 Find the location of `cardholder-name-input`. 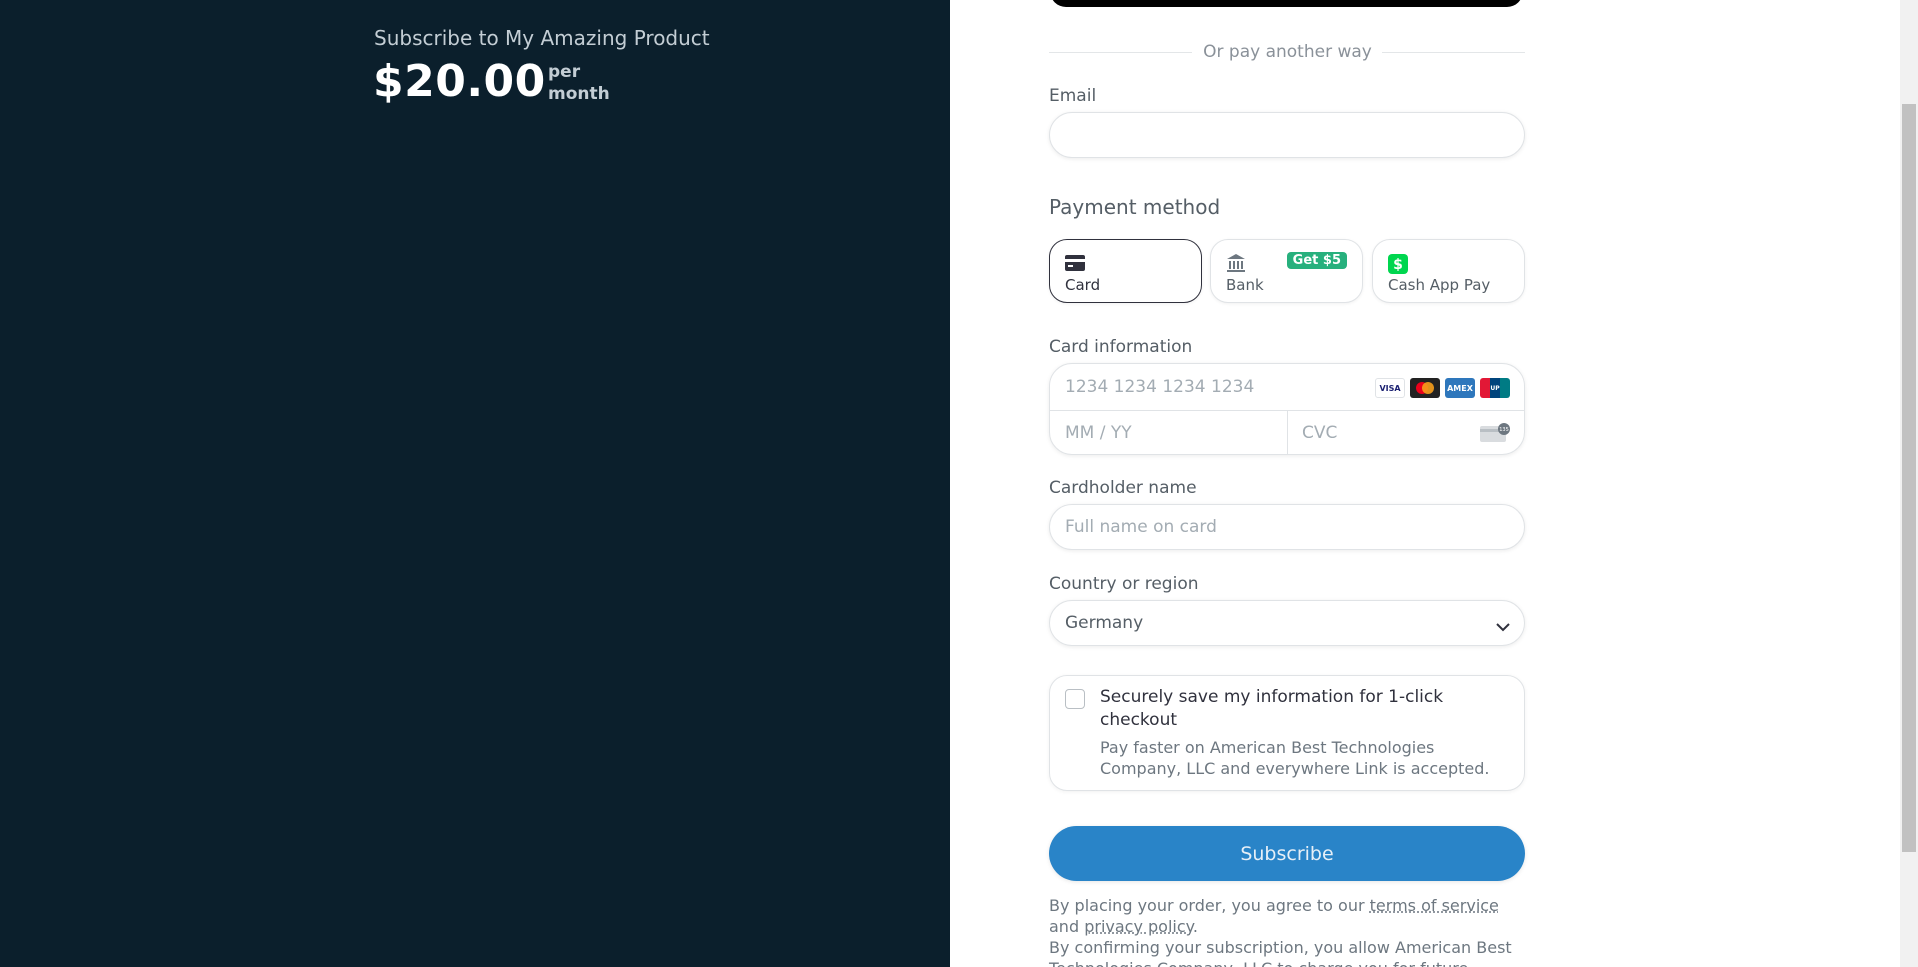

cardholder-name-input is located at coordinates (1287, 527).